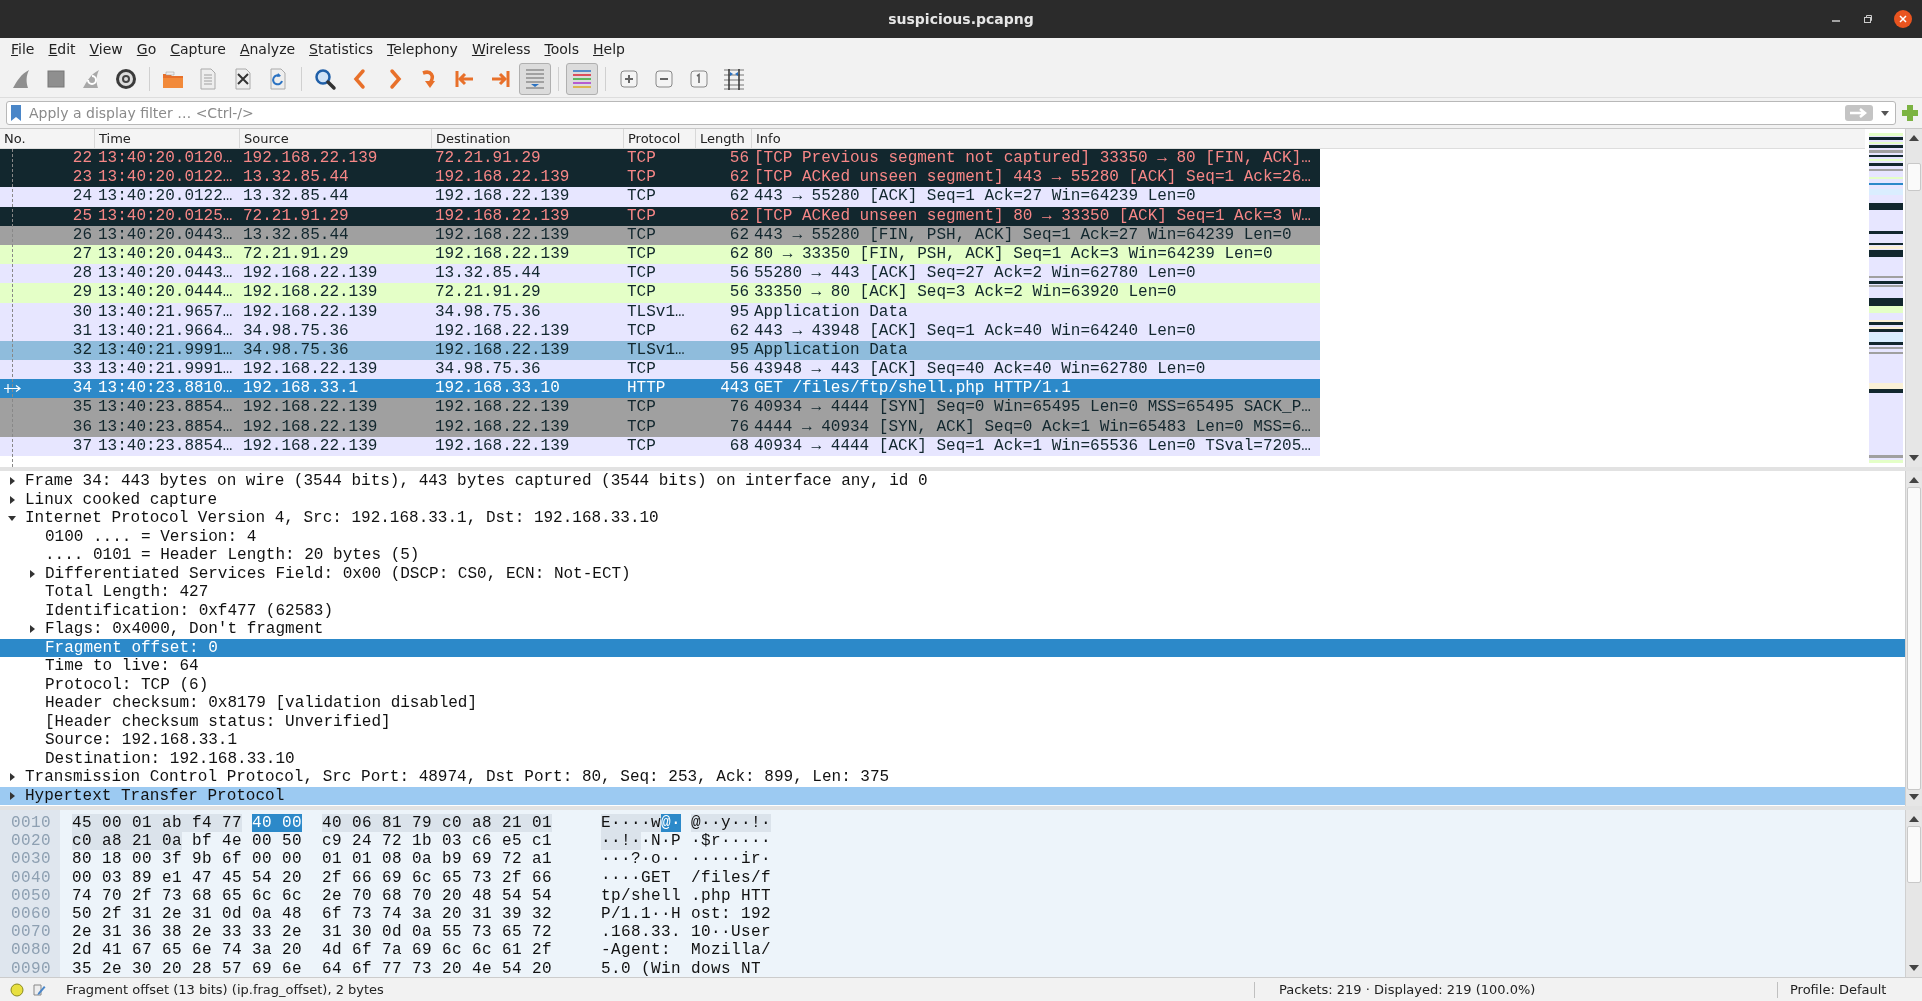 Image resolution: width=1922 pixels, height=1001 pixels. Describe the element at coordinates (952, 555) in the screenshot. I see `tree-item: .... 0101 = Header Length: 20 bytes (5)` at that location.